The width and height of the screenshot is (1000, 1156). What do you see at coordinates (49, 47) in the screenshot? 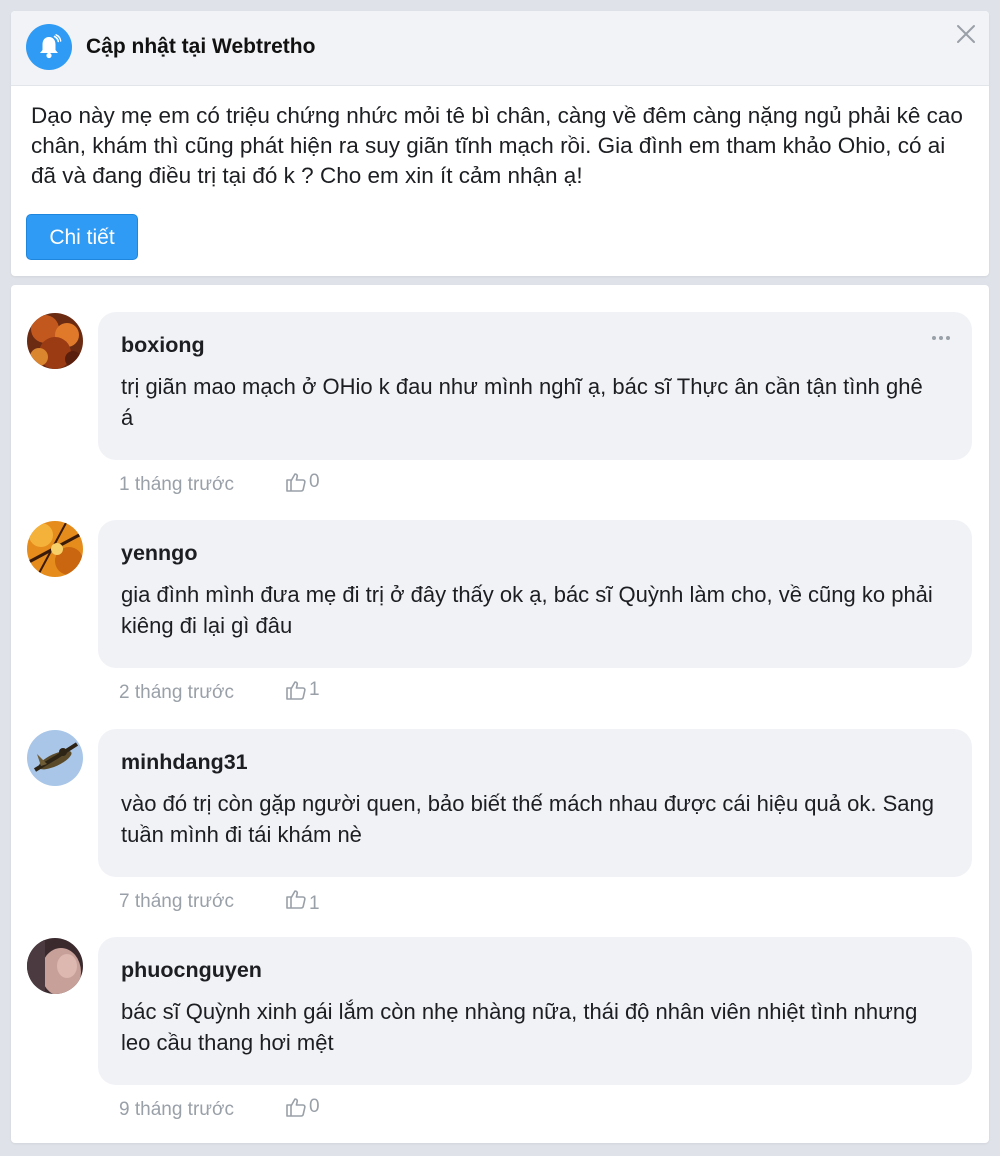
I see `bell-icon` at bounding box center [49, 47].